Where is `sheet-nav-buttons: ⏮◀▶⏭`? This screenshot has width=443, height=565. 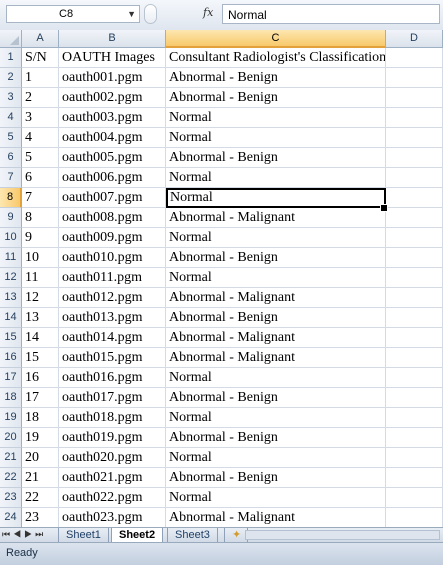 sheet-nav-buttons: ⏮◀▶⏭ is located at coordinates (24, 534).